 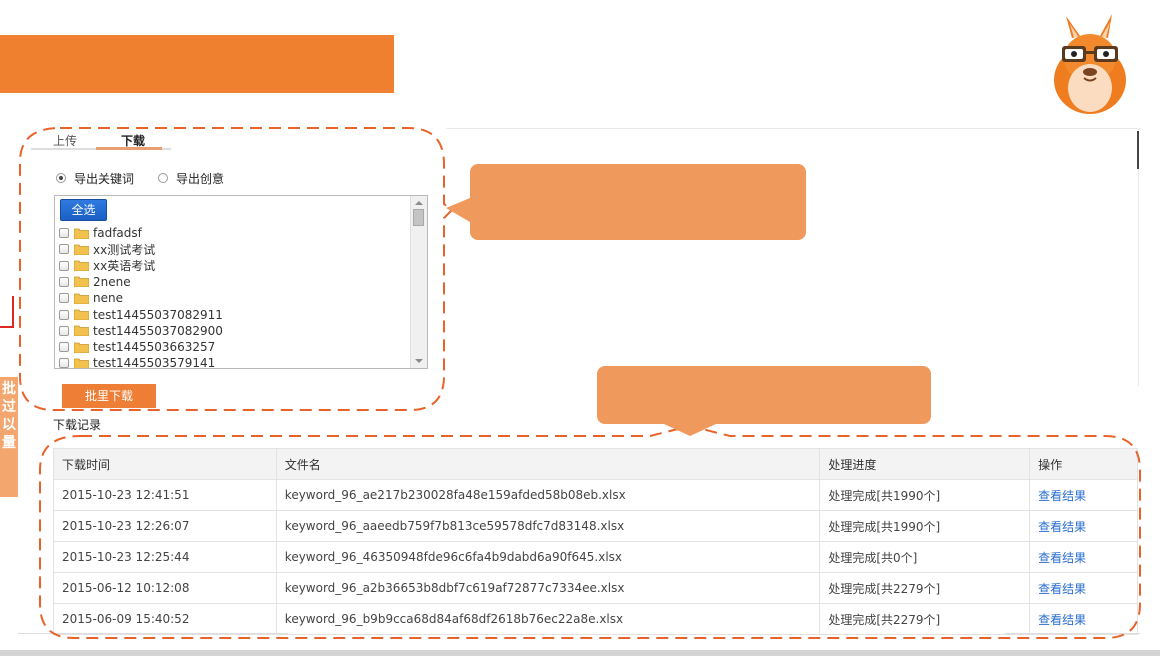 What do you see at coordinates (154, 347) in the screenshot?
I see `tree-item-label: test1445503663257` at bounding box center [154, 347].